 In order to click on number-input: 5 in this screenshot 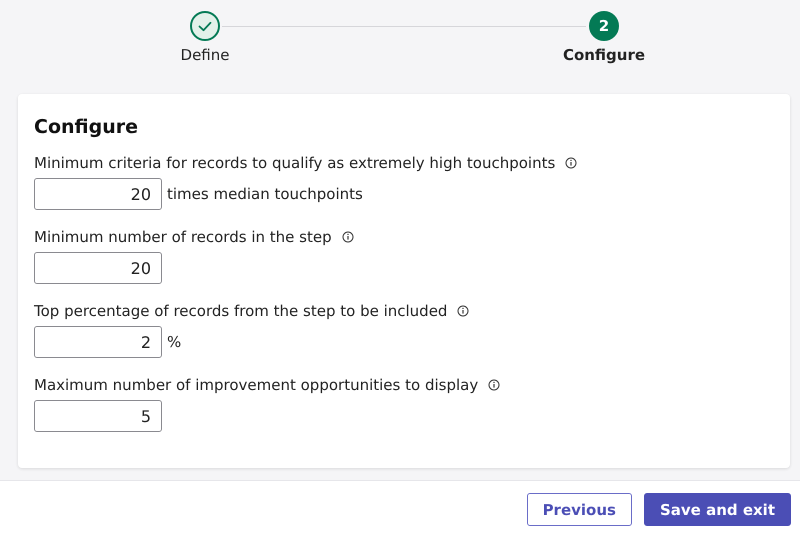, I will do `click(98, 416)`.